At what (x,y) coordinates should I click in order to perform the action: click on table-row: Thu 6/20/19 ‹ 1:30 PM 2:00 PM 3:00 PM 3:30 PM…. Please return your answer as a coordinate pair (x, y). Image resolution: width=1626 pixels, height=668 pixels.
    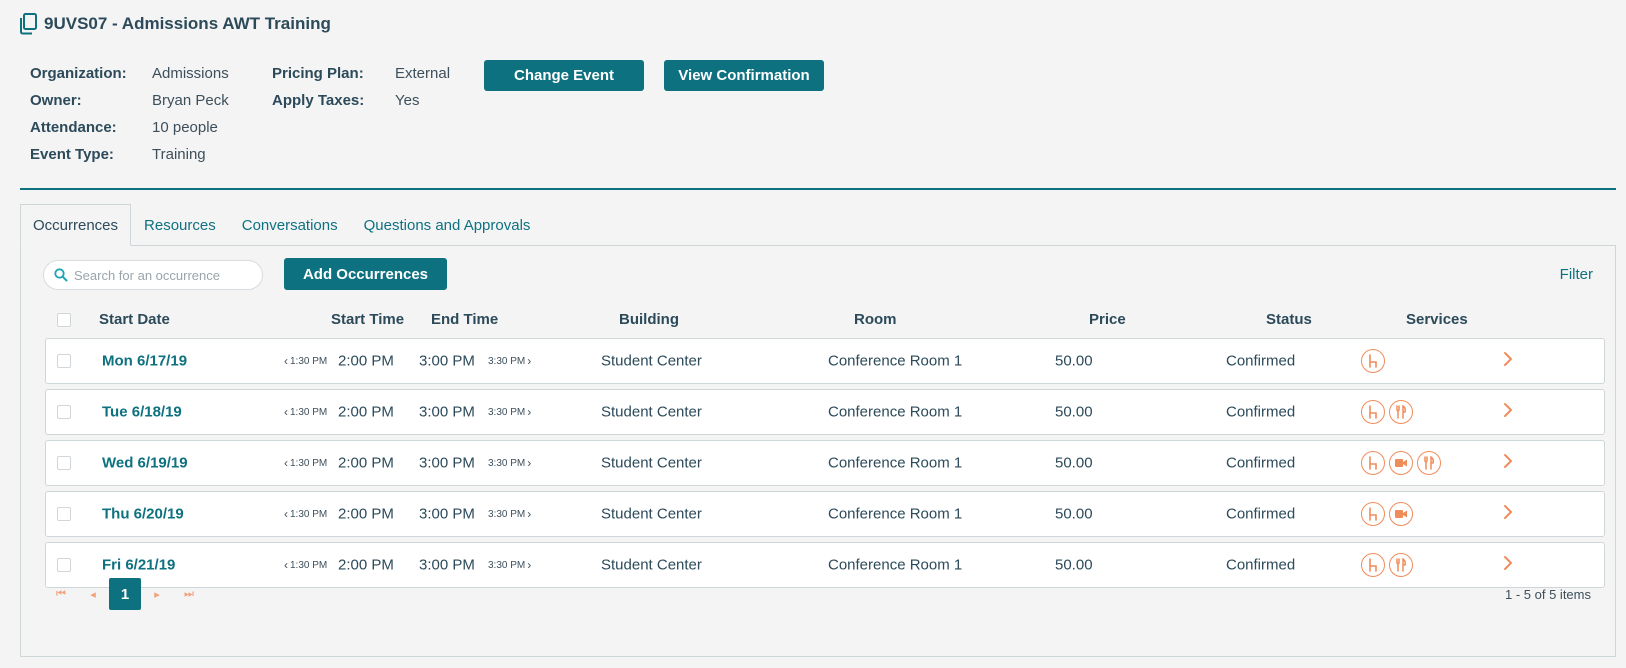
    Looking at the image, I should click on (825, 514).